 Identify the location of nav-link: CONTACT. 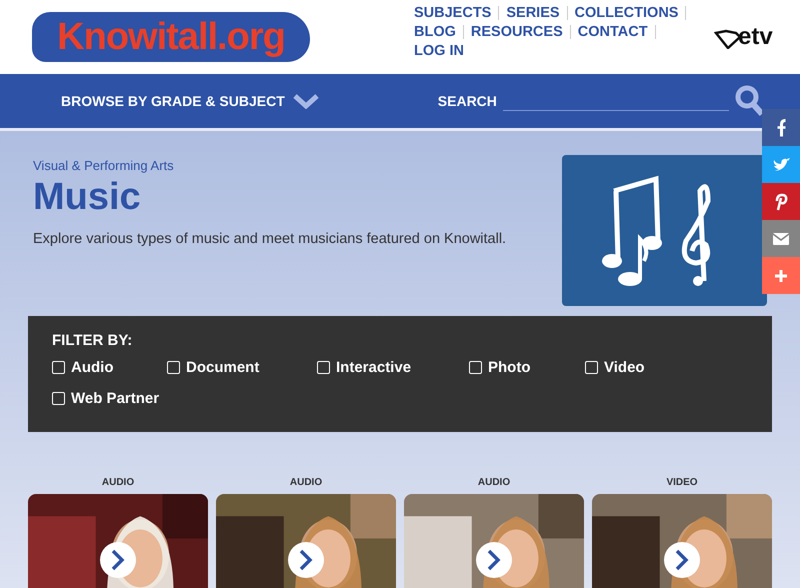
(613, 32).